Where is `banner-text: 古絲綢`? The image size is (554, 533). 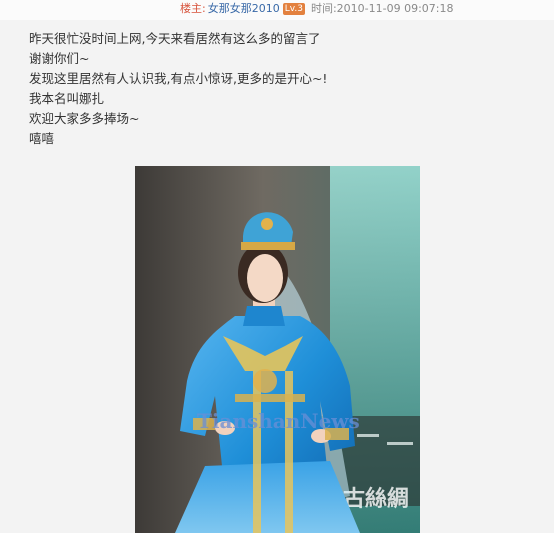 banner-text: 古絲綢 is located at coordinates (376, 499).